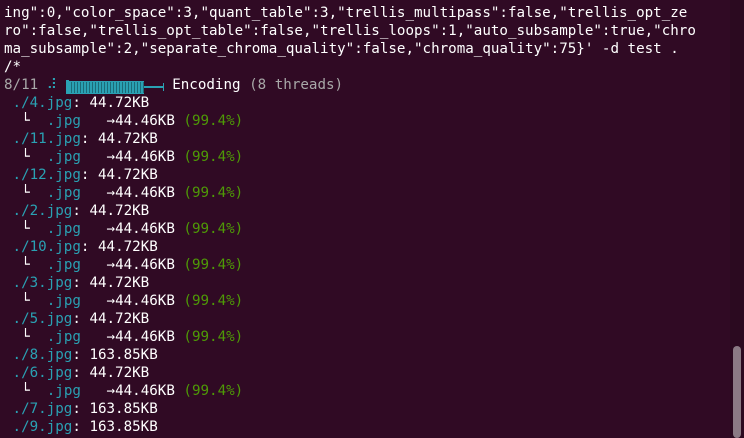 The width and height of the screenshot is (744, 438). Describe the element at coordinates (42, 373) in the screenshot. I see `file-name: ./6.jpg` at that location.